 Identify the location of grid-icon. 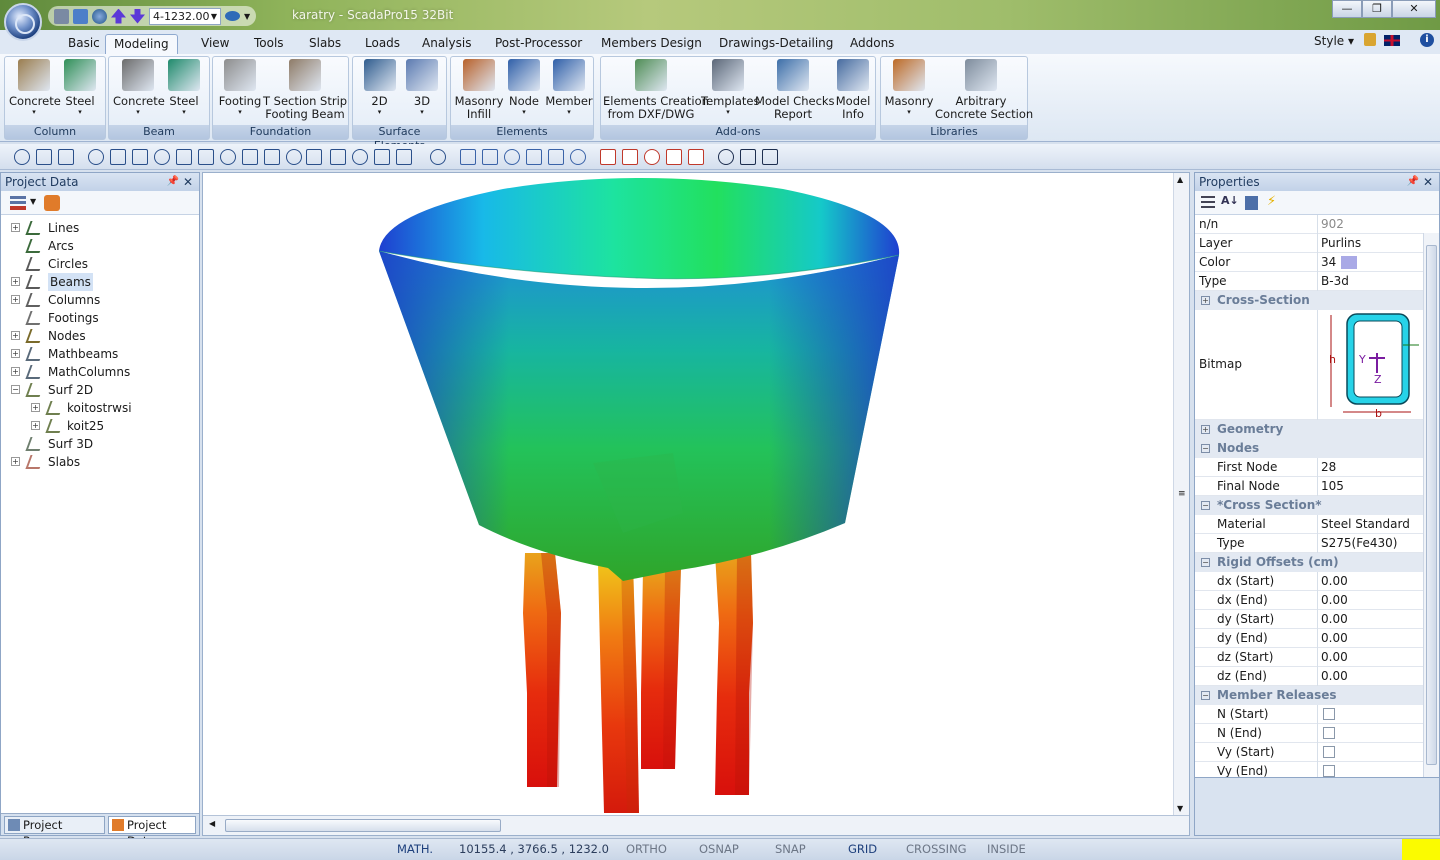
(696, 157).